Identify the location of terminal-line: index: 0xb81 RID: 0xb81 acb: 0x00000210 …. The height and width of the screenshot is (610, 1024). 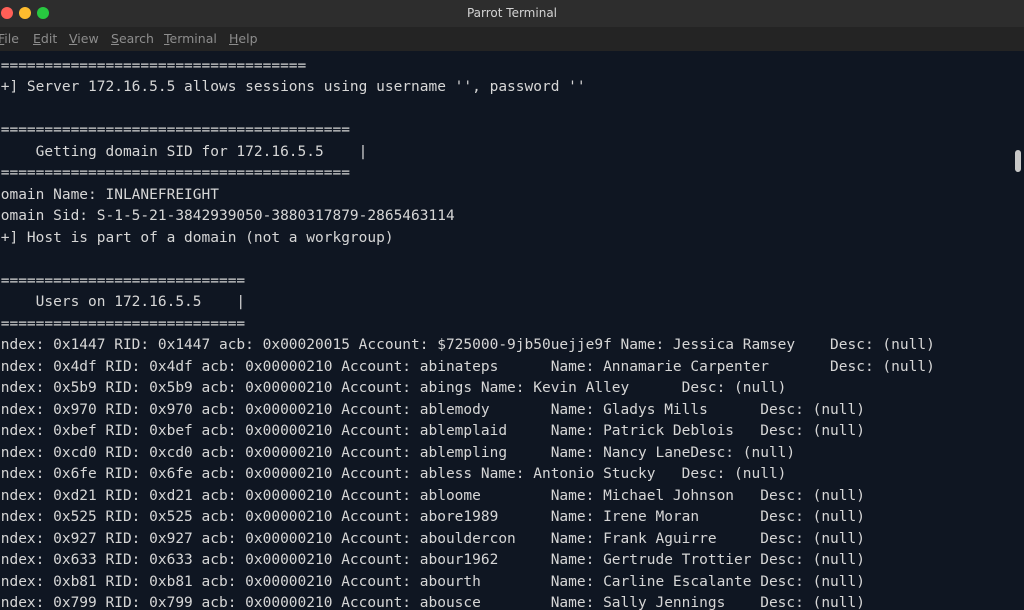
(432, 582).